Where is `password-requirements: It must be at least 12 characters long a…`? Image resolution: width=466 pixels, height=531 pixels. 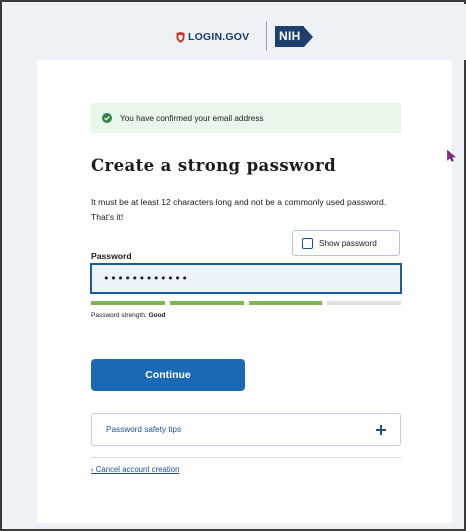
password-requirements: It must be at least 12 characters long a… is located at coordinates (239, 209).